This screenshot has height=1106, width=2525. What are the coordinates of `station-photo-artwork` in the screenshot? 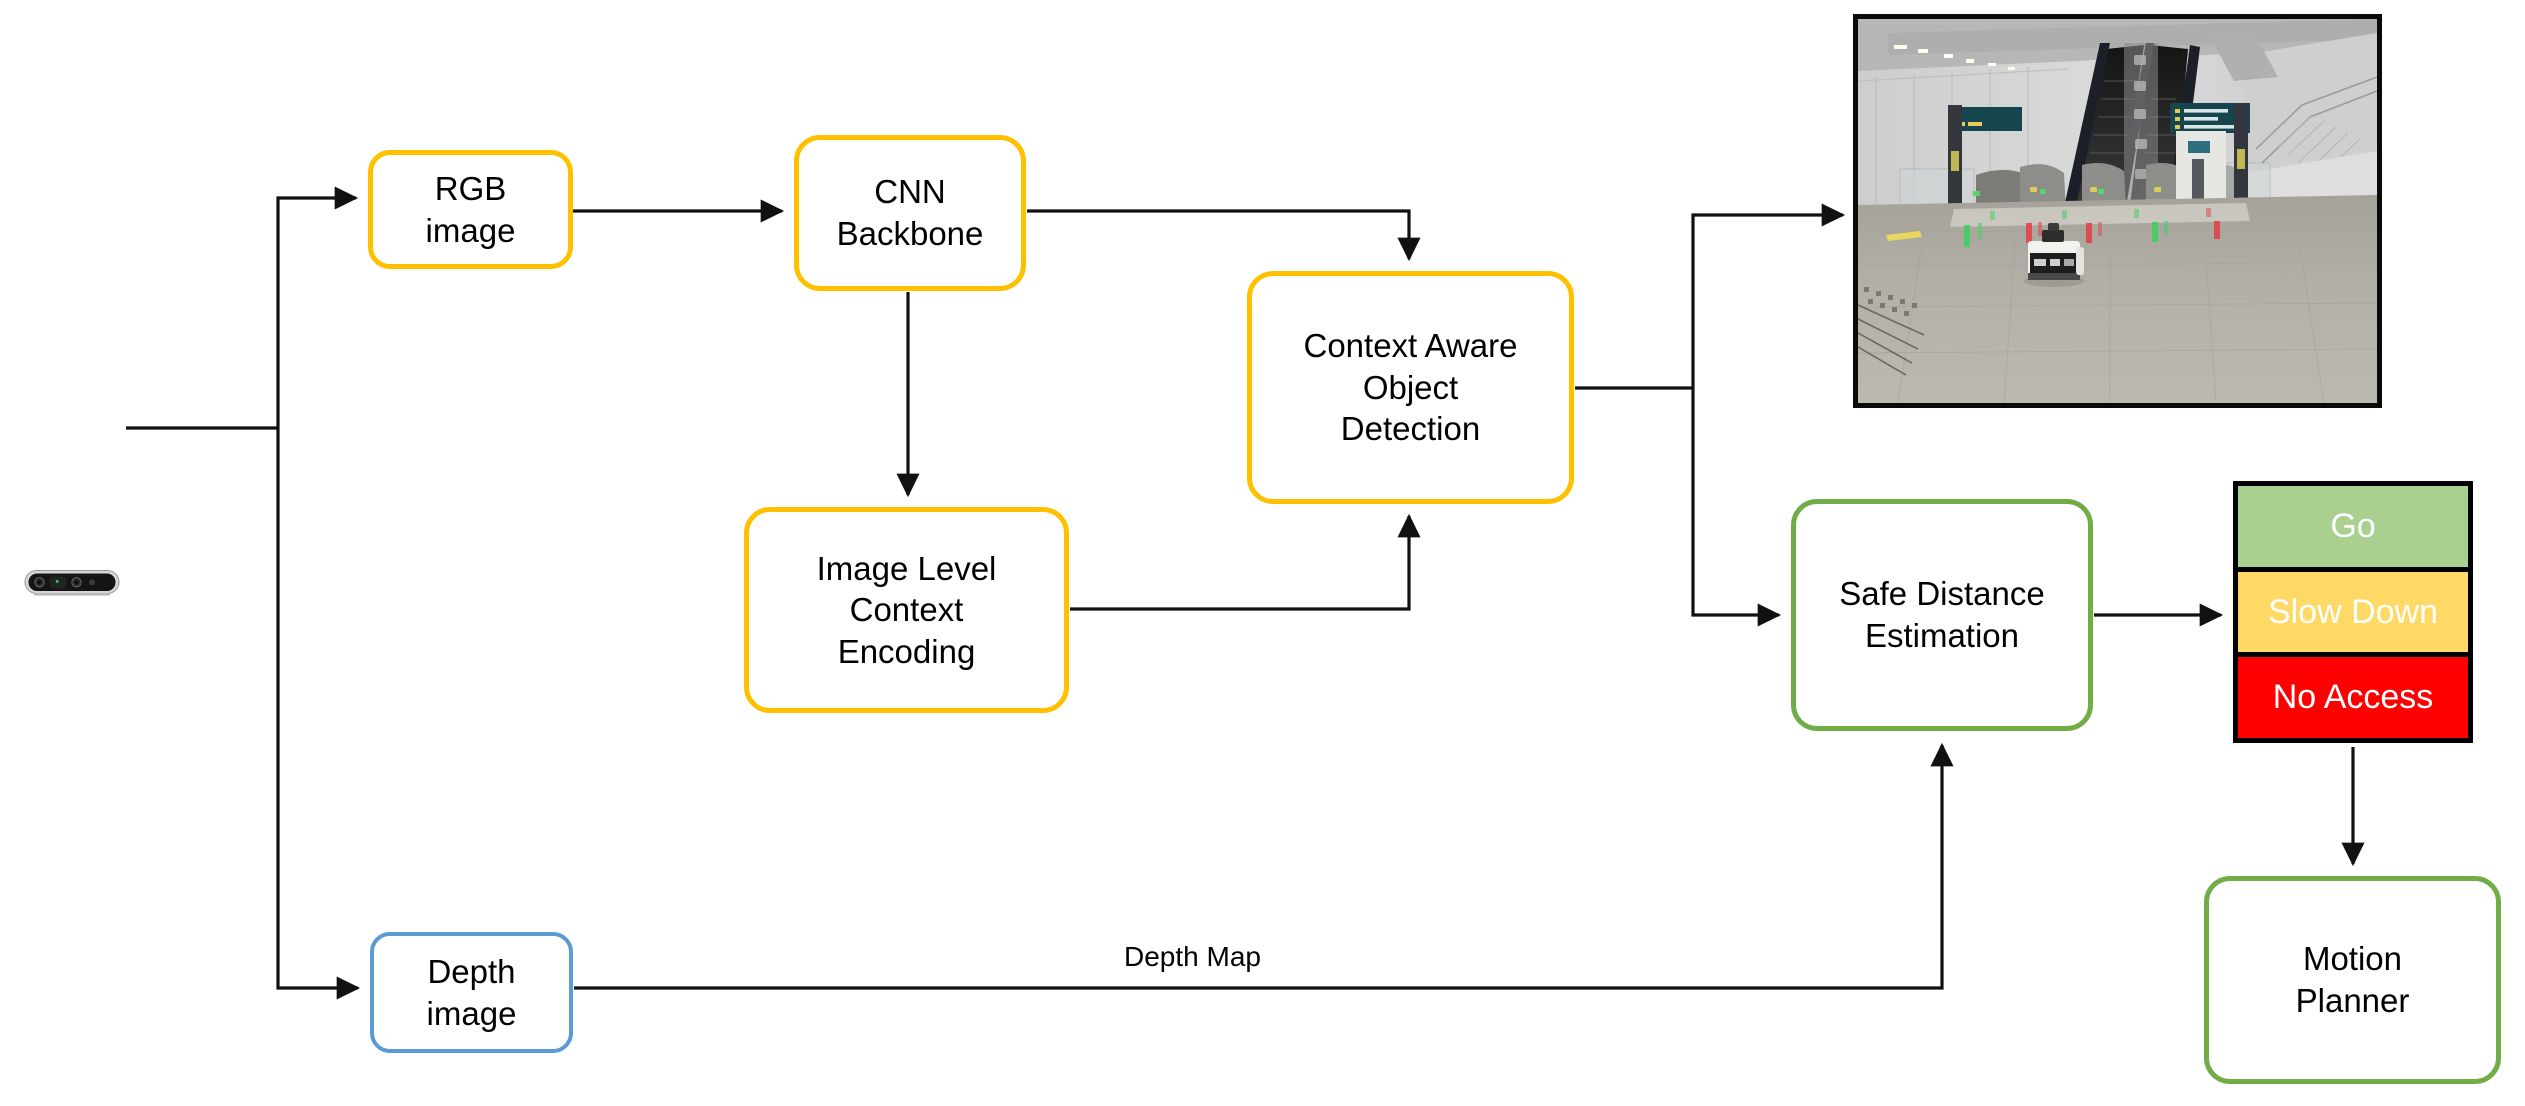 It's located at (2117, 211).